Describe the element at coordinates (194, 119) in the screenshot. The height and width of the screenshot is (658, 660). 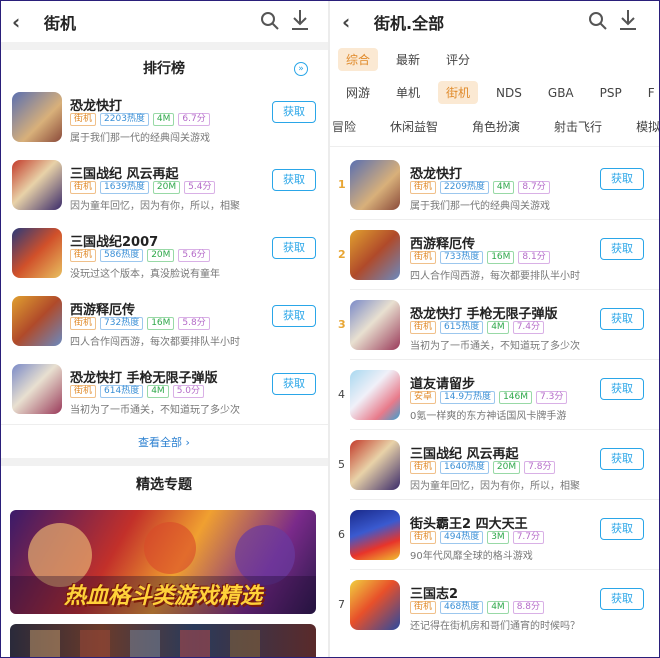
I see `score-tag: 6.7分` at that location.